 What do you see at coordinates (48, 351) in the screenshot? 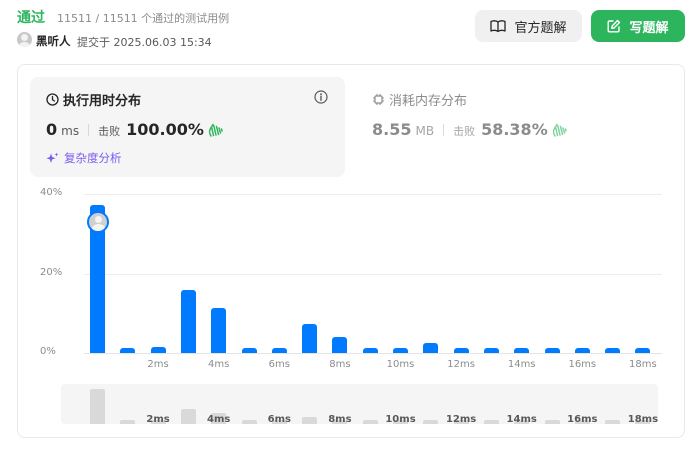
I see `y-tick-label: 0%` at bounding box center [48, 351].